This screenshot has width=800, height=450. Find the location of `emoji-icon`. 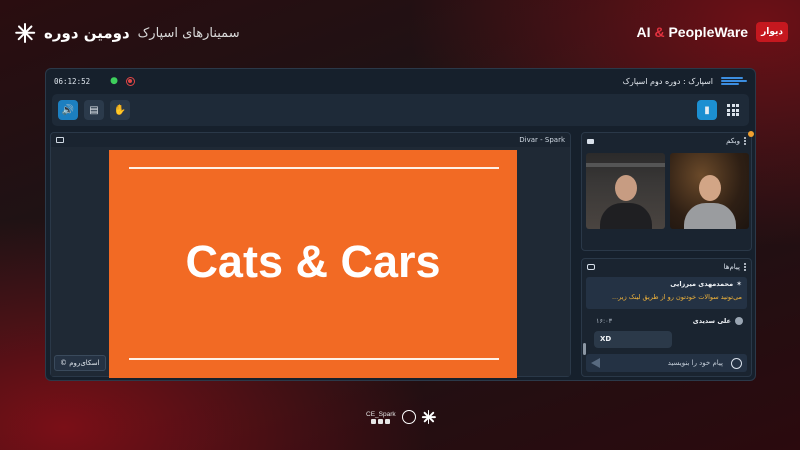

emoji-icon is located at coordinates (736, 363).